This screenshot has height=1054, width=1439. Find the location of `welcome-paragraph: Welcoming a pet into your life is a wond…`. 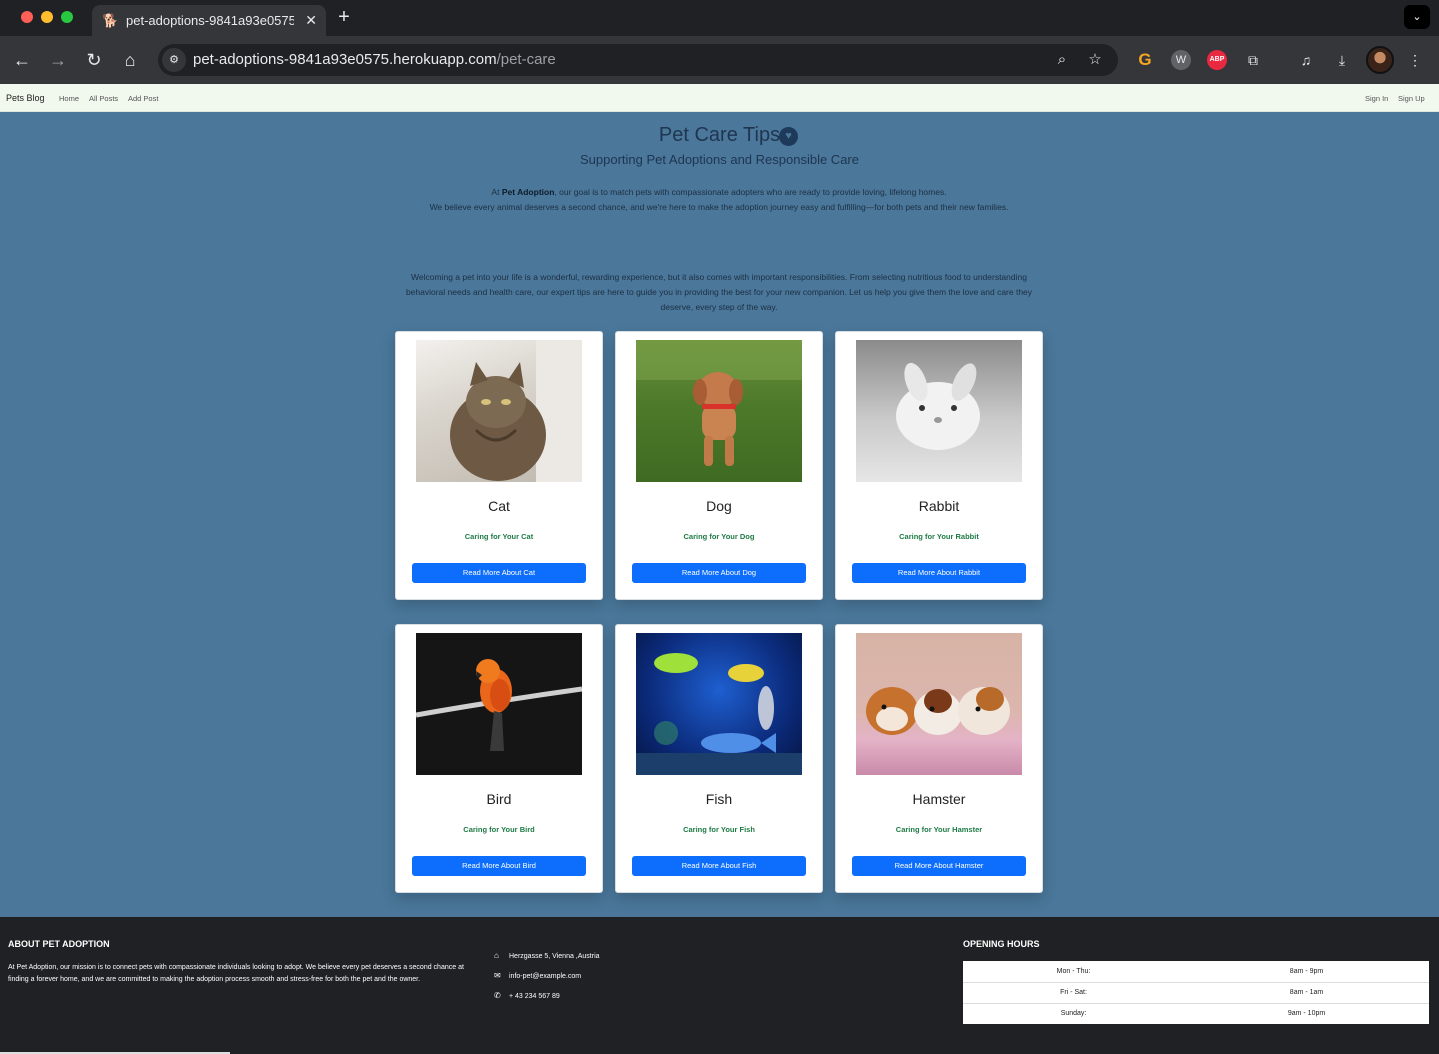

welcome-paragraph: Welcoming a pet into your life is a wond… is located at coordinates (719, 292).